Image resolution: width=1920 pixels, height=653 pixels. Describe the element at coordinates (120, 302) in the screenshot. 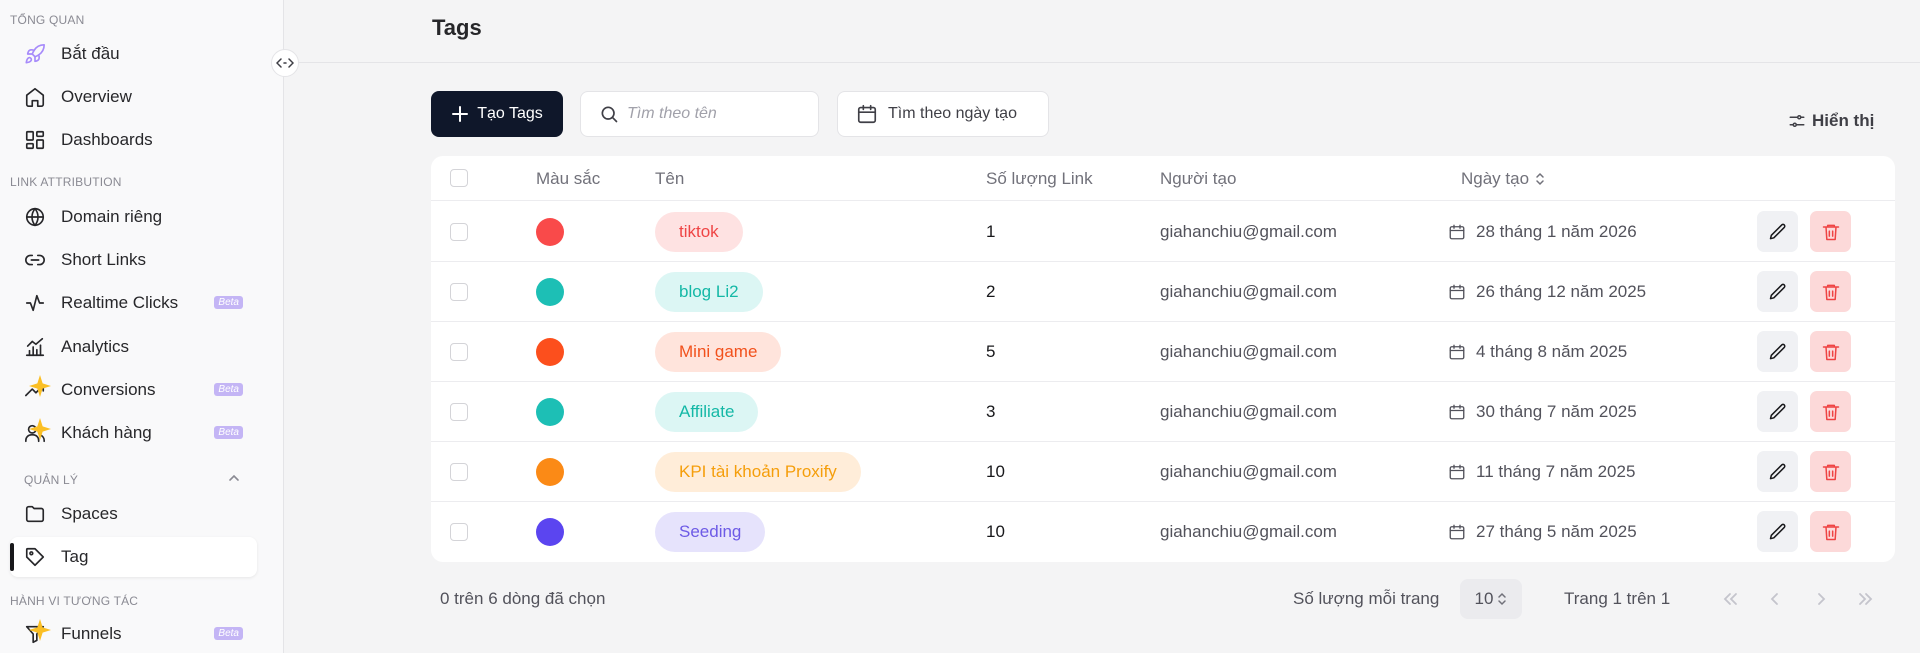

I see `sidebar-item-label: Realtime Clicks` at that location.